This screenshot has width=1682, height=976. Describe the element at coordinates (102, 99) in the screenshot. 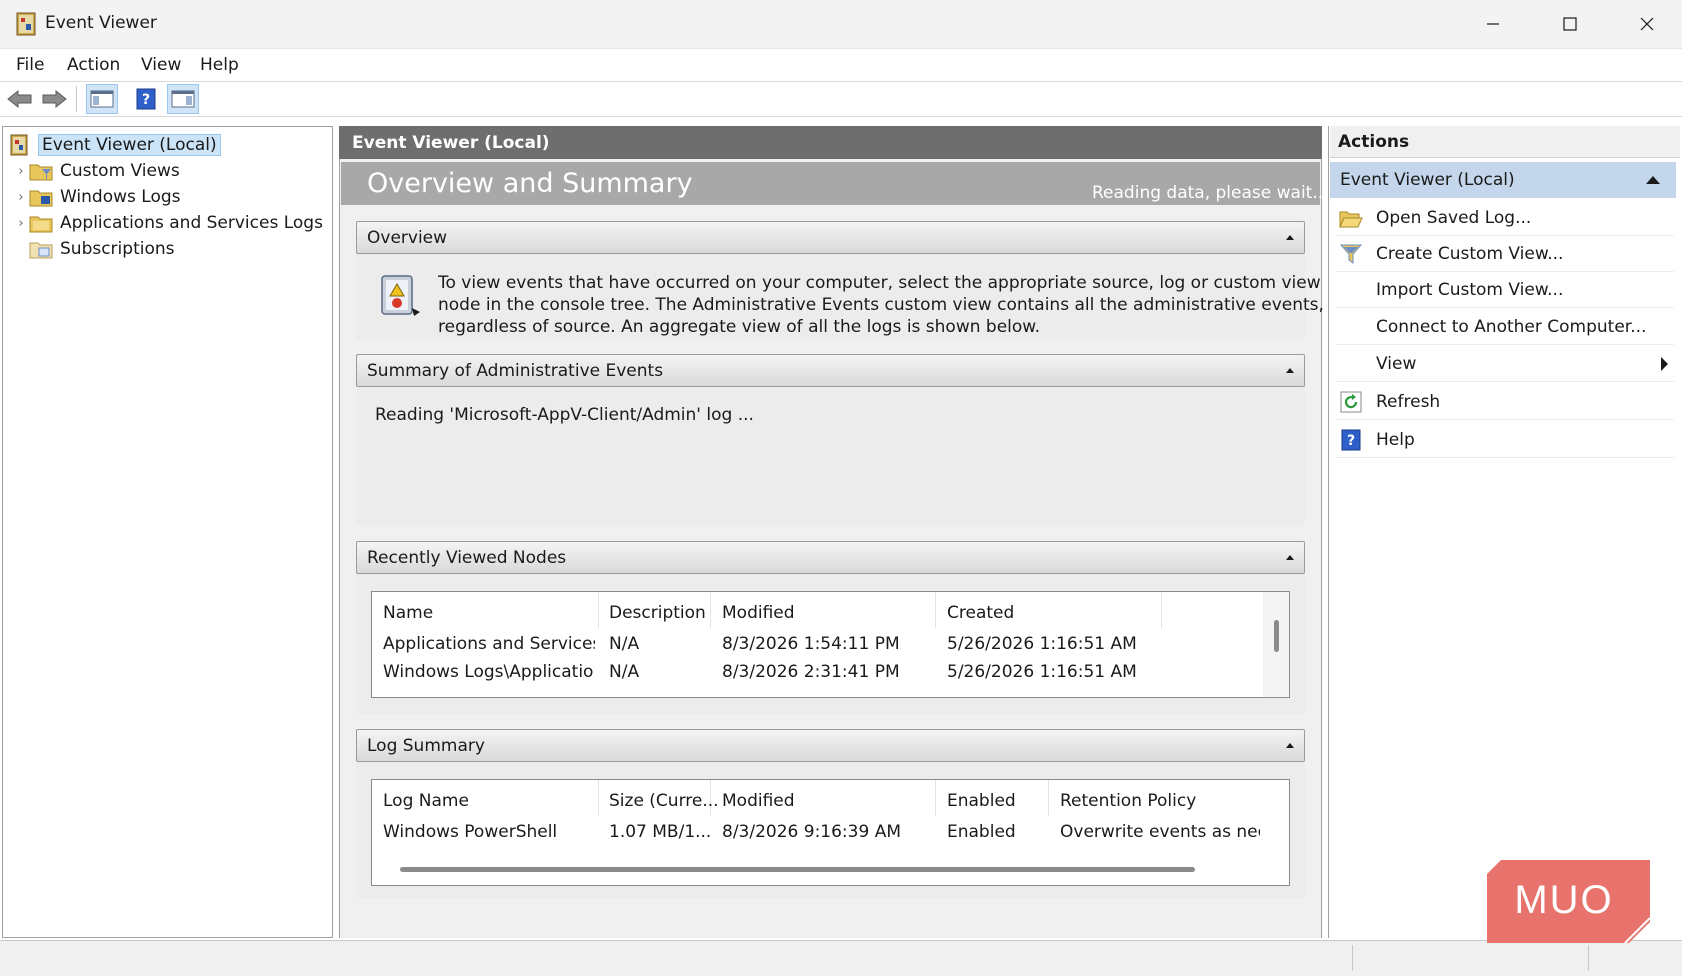

I see `show-hide-console-tree-button` at that location.